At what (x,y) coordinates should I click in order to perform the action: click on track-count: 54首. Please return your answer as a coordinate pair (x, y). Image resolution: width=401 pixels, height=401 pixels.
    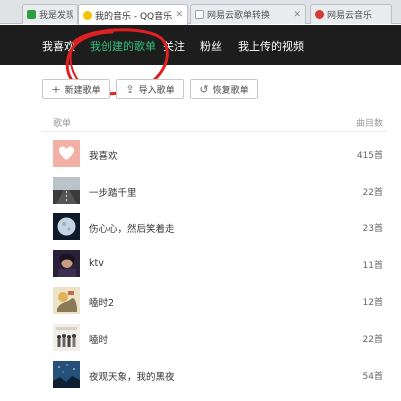
    Looking at the image, I should click on (372, 377).